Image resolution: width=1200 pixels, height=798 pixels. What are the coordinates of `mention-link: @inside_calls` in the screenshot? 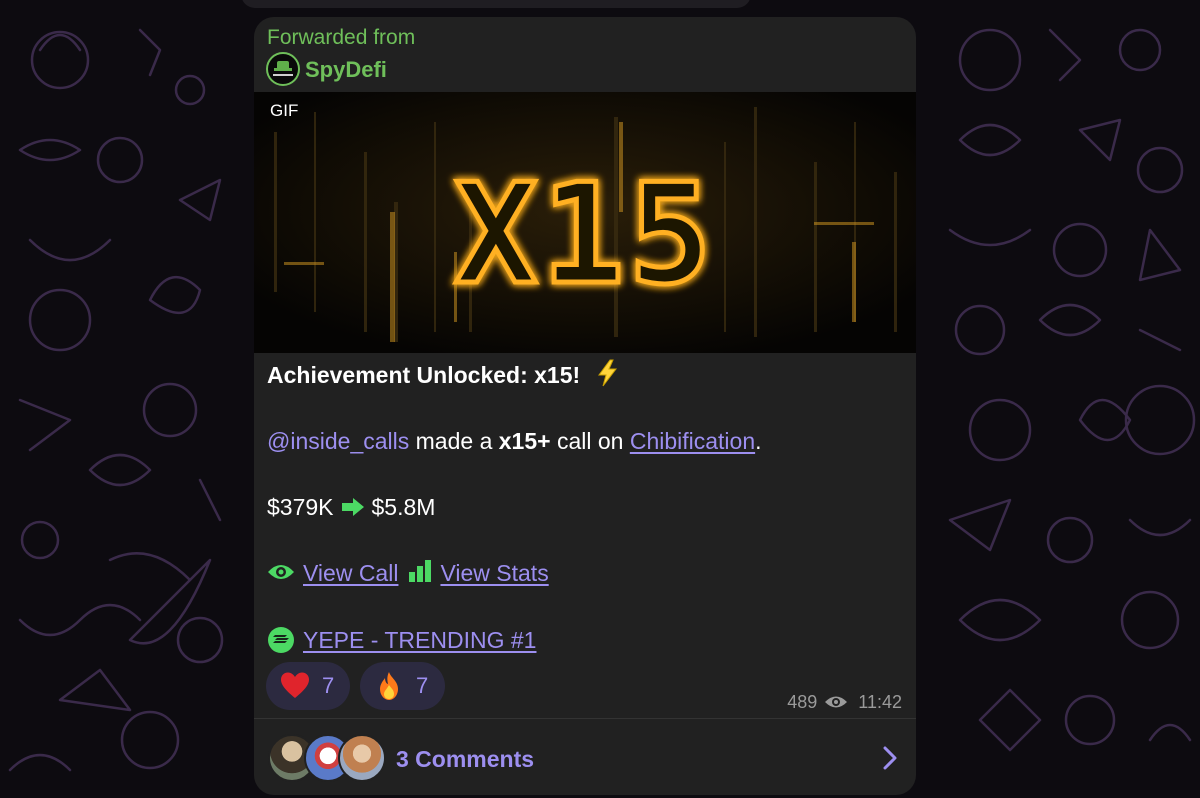 It's located at (338, 441).